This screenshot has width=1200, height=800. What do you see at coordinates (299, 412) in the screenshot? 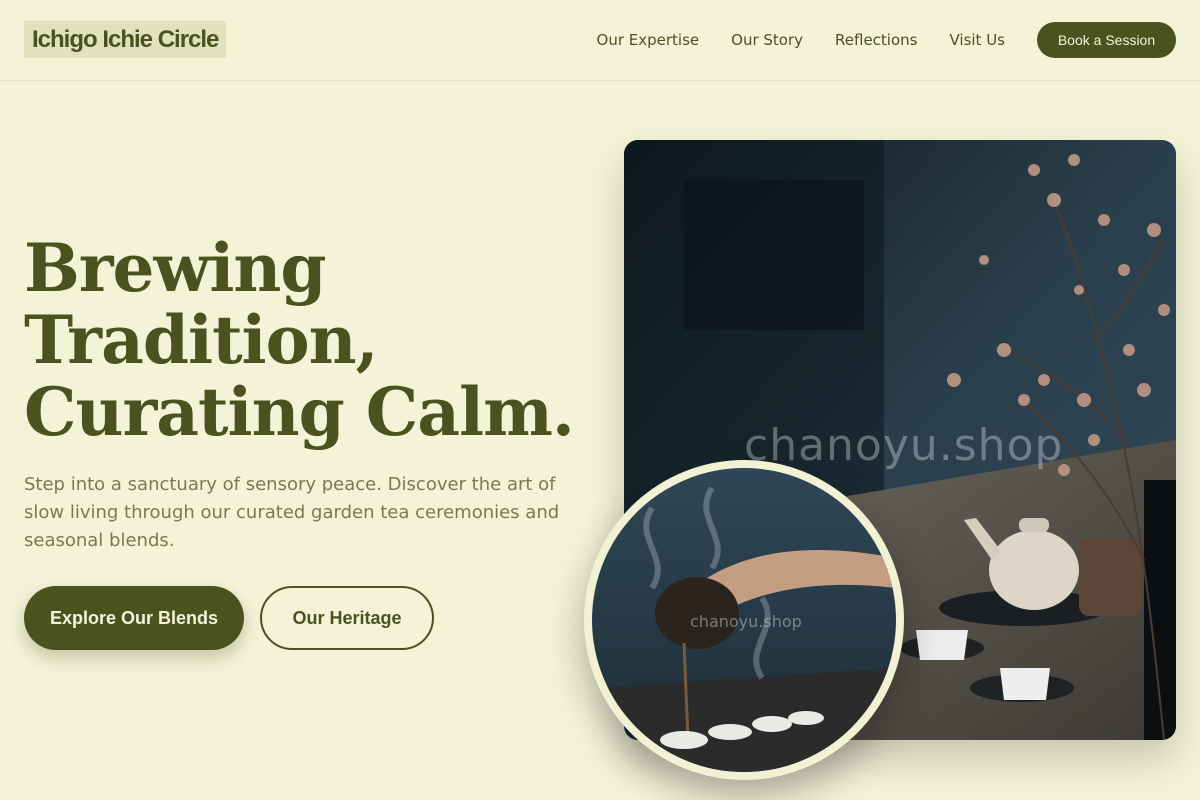
I see `hero-title-line-3: Curating Calm.` at bounding box center [299, 412].